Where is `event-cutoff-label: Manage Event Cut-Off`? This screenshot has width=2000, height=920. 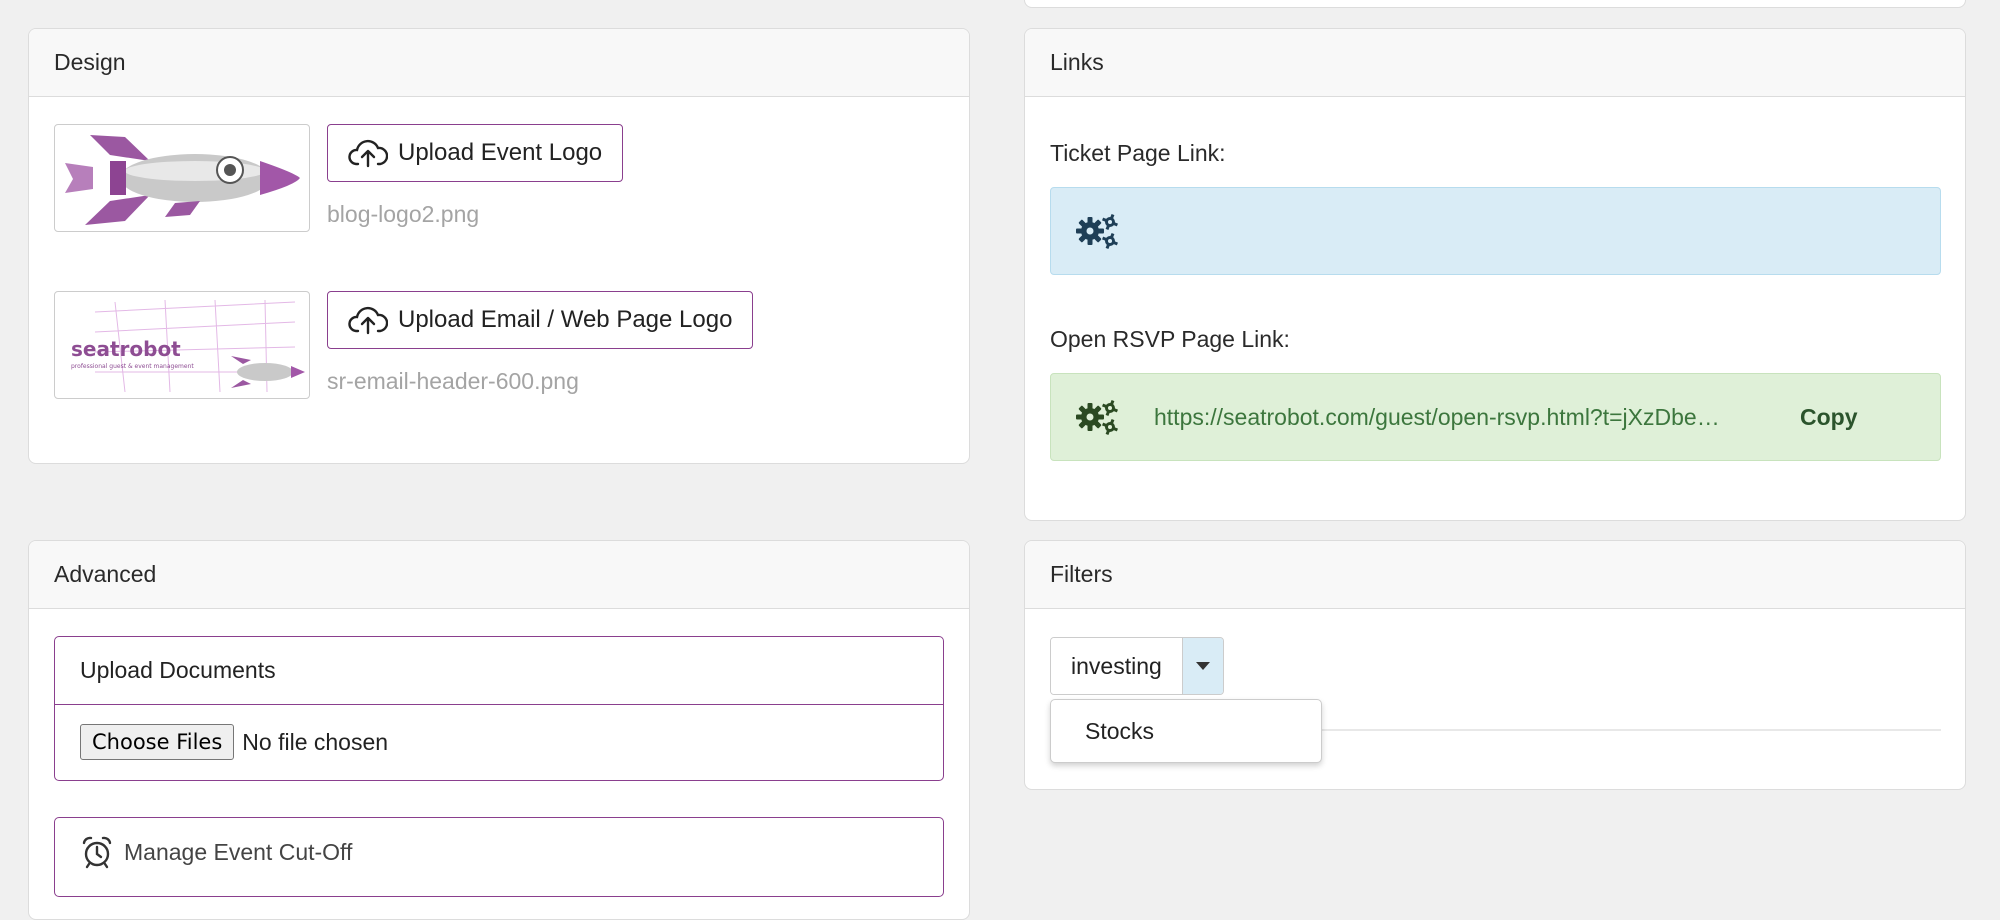
event-cutoff-label: Manage Event Cut-Off is located at coordinates (238, 851).